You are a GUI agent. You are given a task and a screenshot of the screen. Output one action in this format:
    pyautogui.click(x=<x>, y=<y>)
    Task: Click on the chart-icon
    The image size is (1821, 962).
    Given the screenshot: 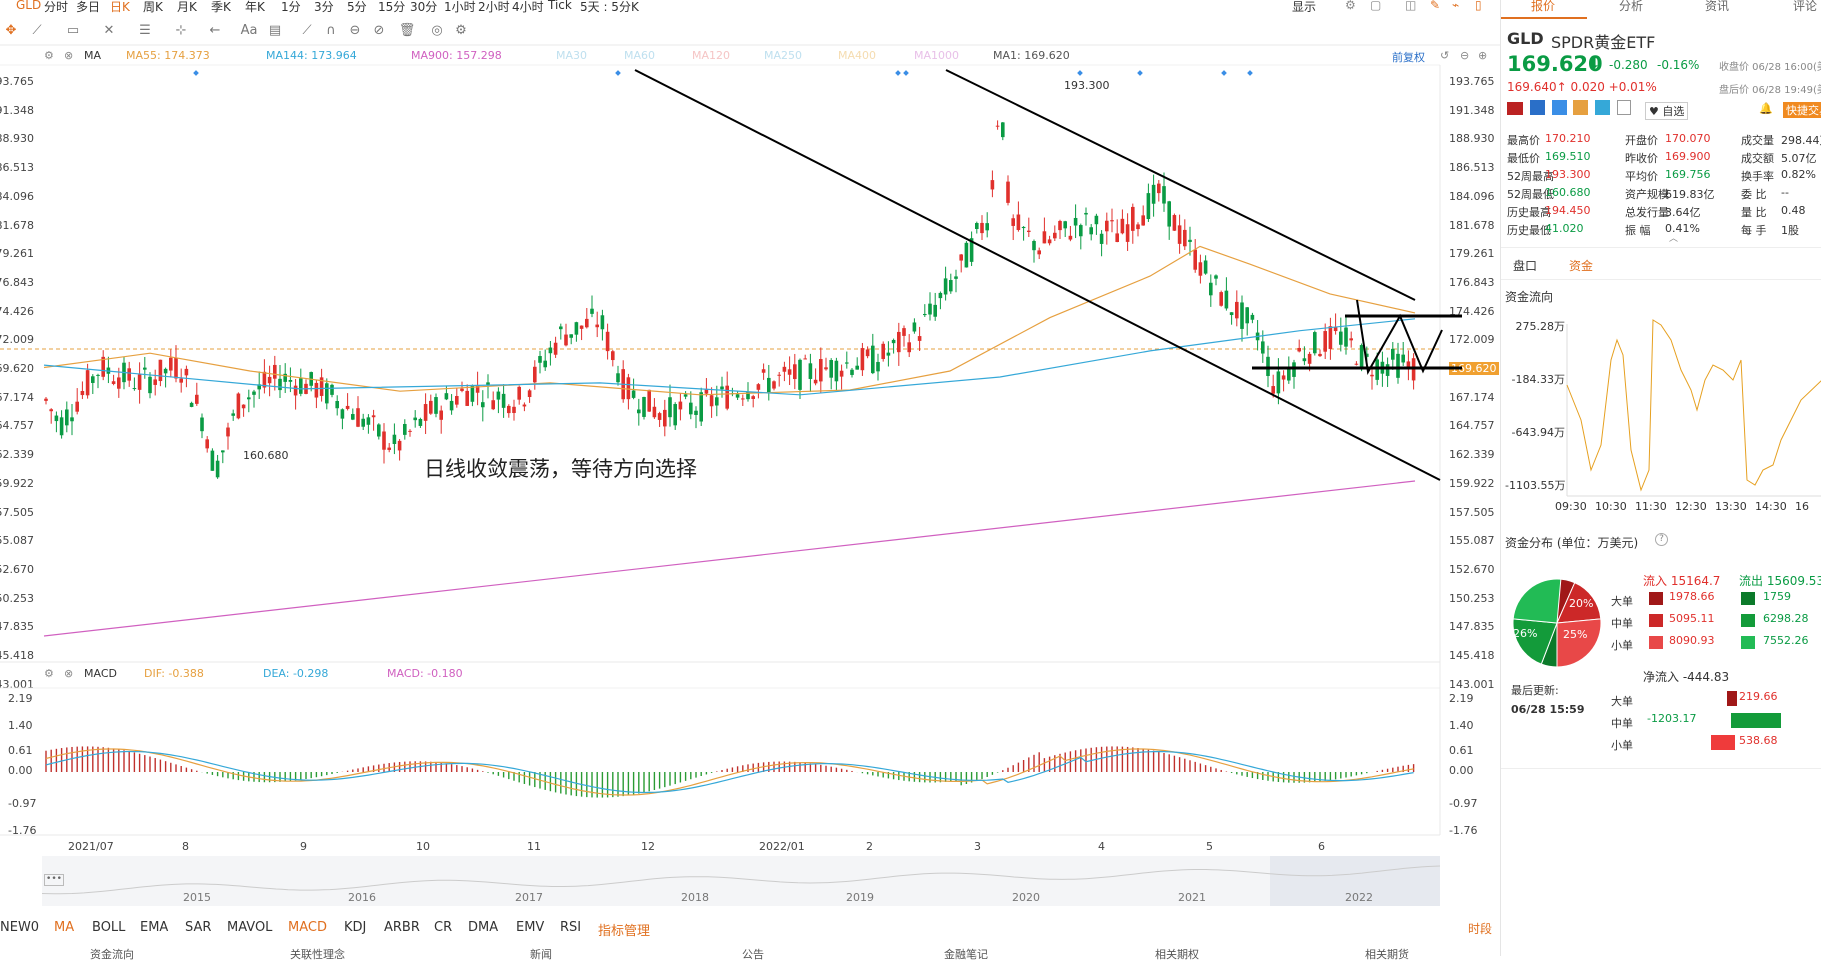 What is the action you would take?
    pyautogui.click(x=1581, y=107)
    